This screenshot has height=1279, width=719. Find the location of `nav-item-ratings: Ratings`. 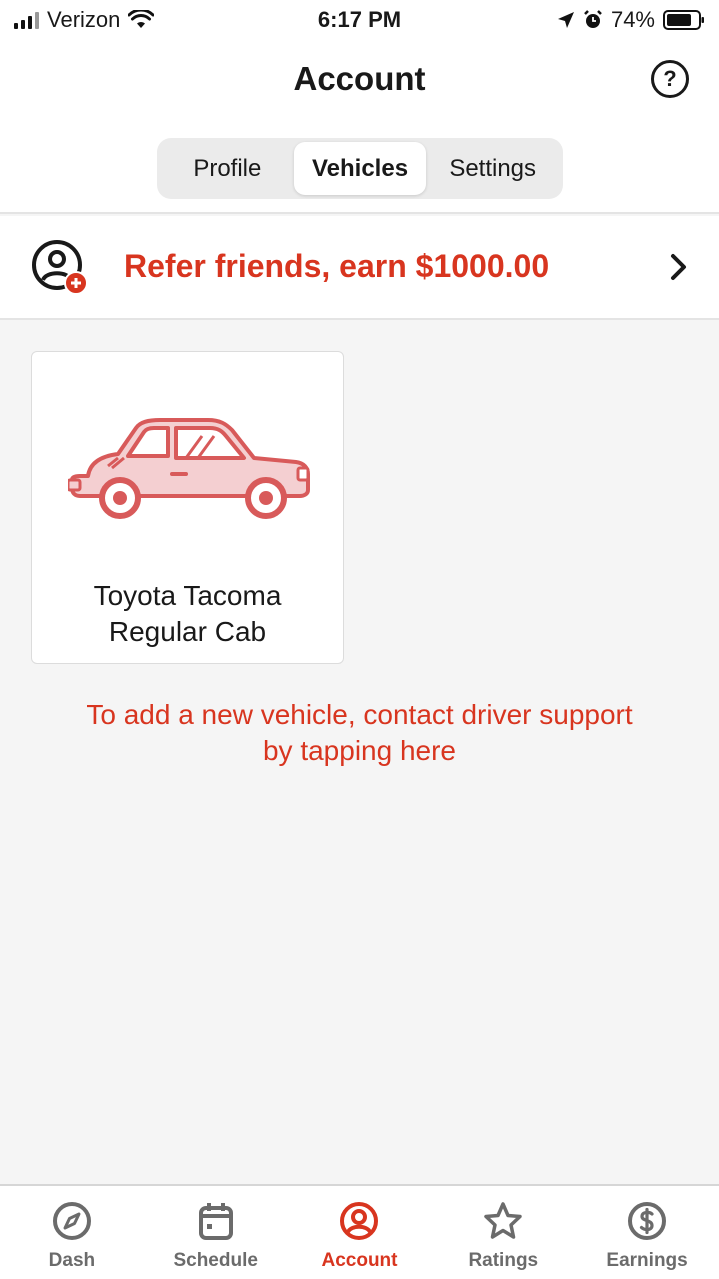

nav-item-ratings: Ratings is located at coordinates (503, 1232).